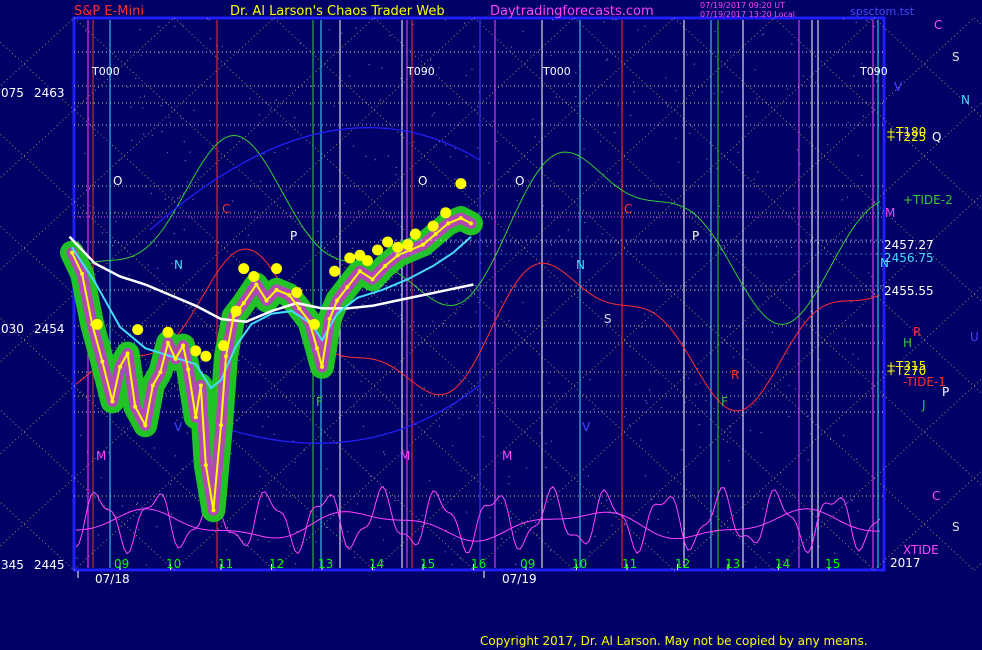 The width and height of the screenshot is (982, 650). I want to click on lattice-line-down, so click(37, 536).